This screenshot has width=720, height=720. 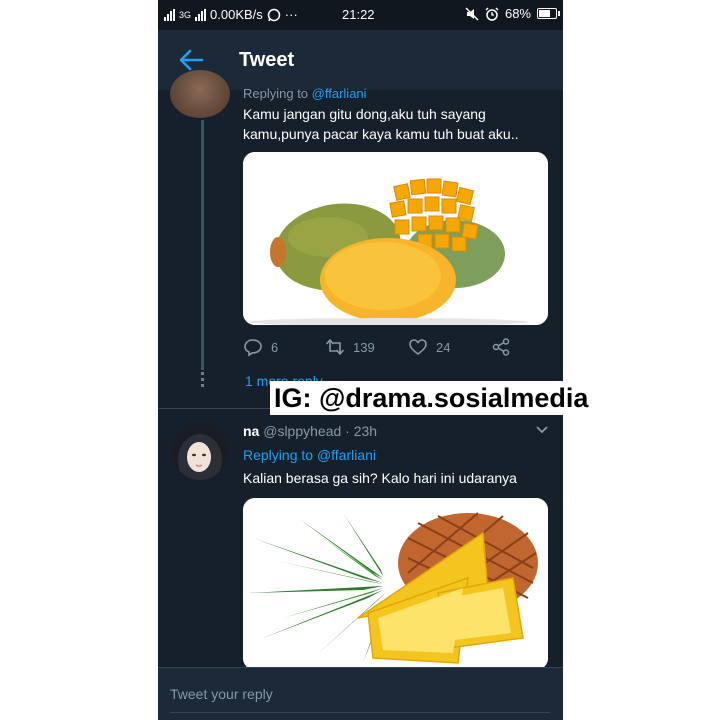 What do you see at coordinates (251, 431) in the screenshot?
I see `author-name: na` at bounding box center [251, 431].